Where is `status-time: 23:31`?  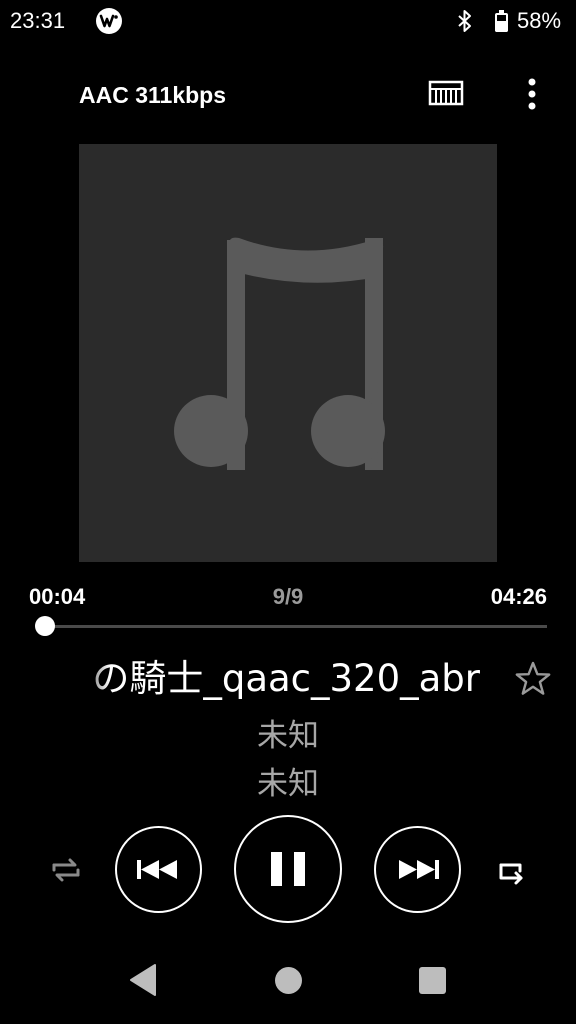
status-time: 23:31 is located at coordinates (38, 20).